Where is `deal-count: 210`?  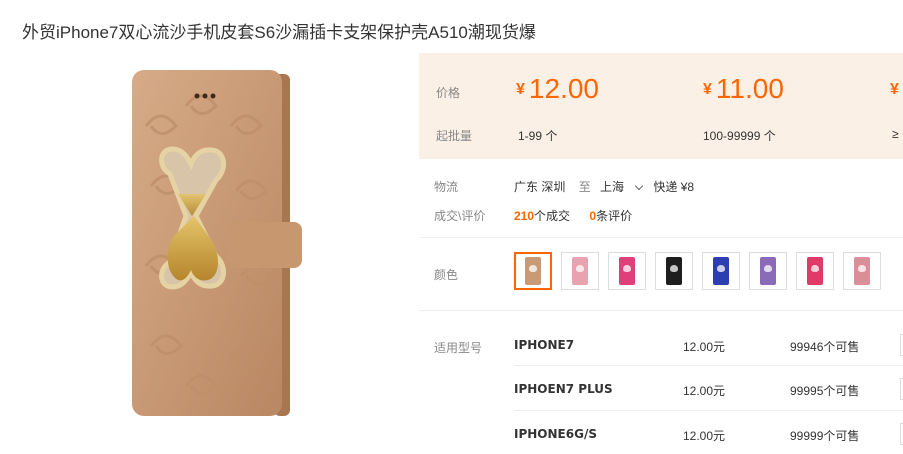 deal-count: 210 is located at coordinates (524, 216).